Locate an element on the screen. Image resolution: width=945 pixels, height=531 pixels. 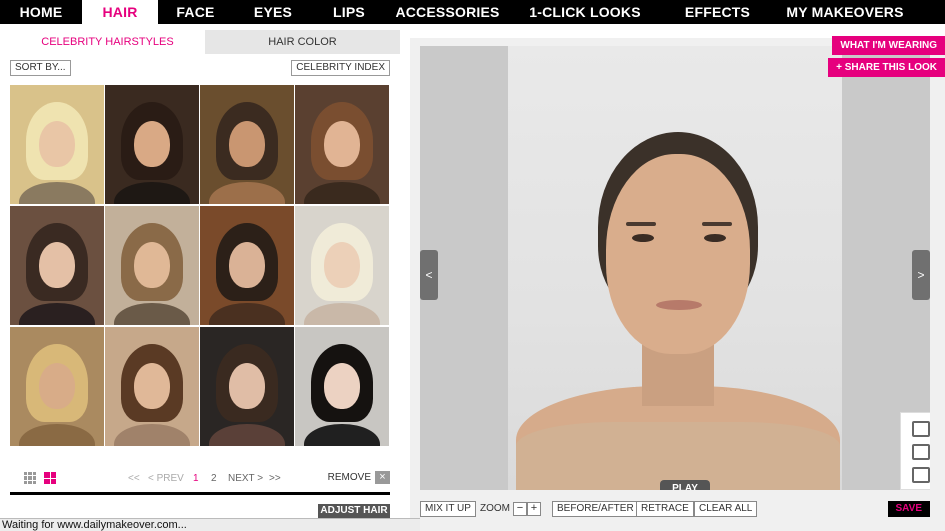
download-icon is located at coordinates (921, 452).